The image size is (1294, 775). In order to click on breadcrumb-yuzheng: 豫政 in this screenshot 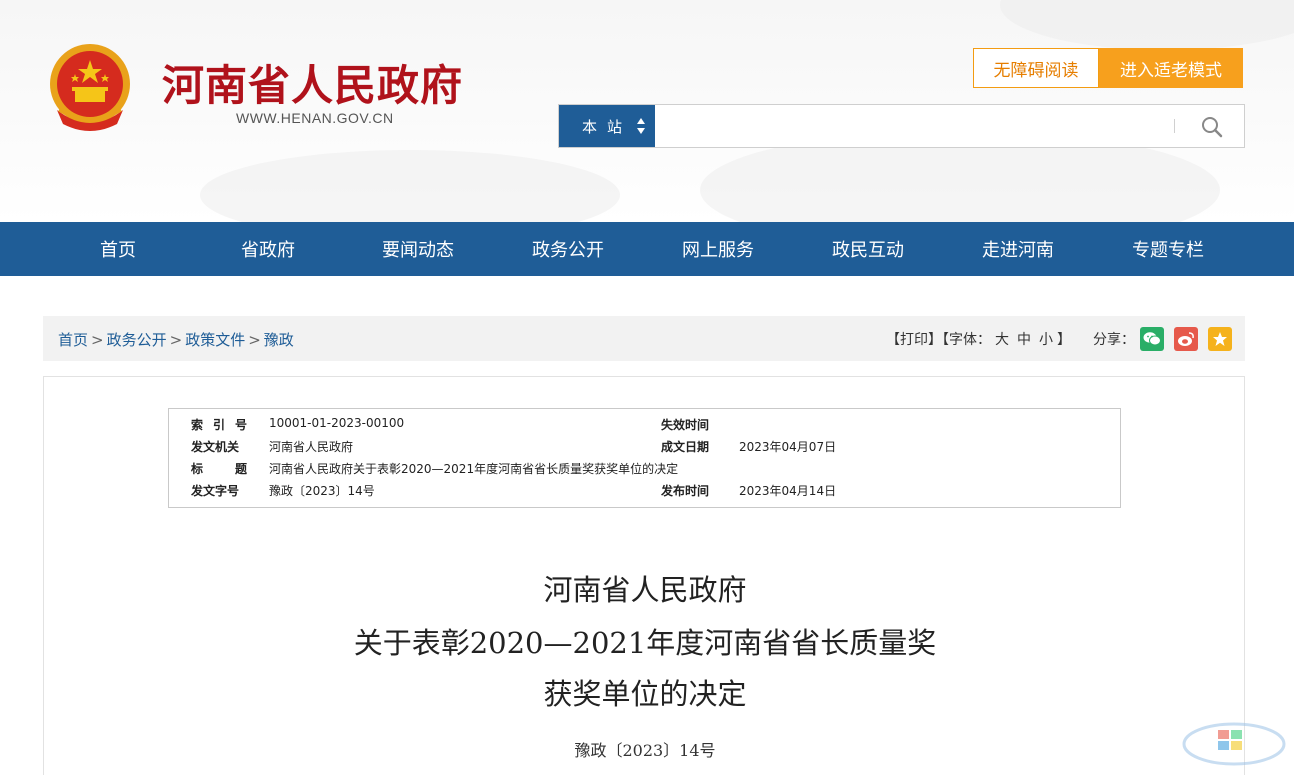, I will do `click(279, 340)`.